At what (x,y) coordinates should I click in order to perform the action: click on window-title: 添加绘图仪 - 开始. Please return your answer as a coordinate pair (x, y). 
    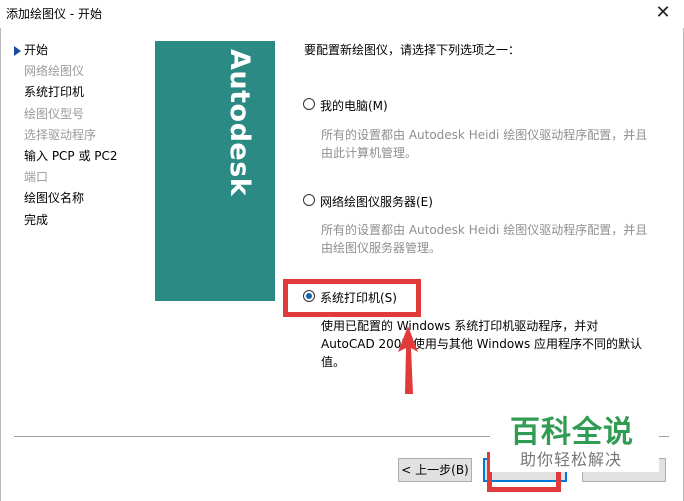
    Looking at the image, I should click on (54, 14).